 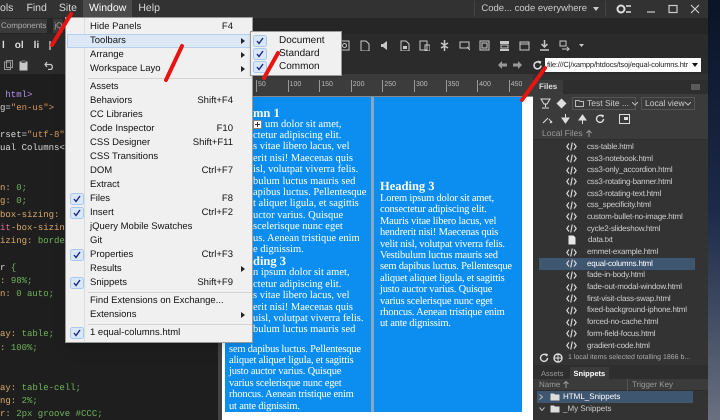 What do you see at coordinates (303, 124) in the screenshot?
I see `paragraph-line: um dolor sit amet,` at bounding box center [303, 124].